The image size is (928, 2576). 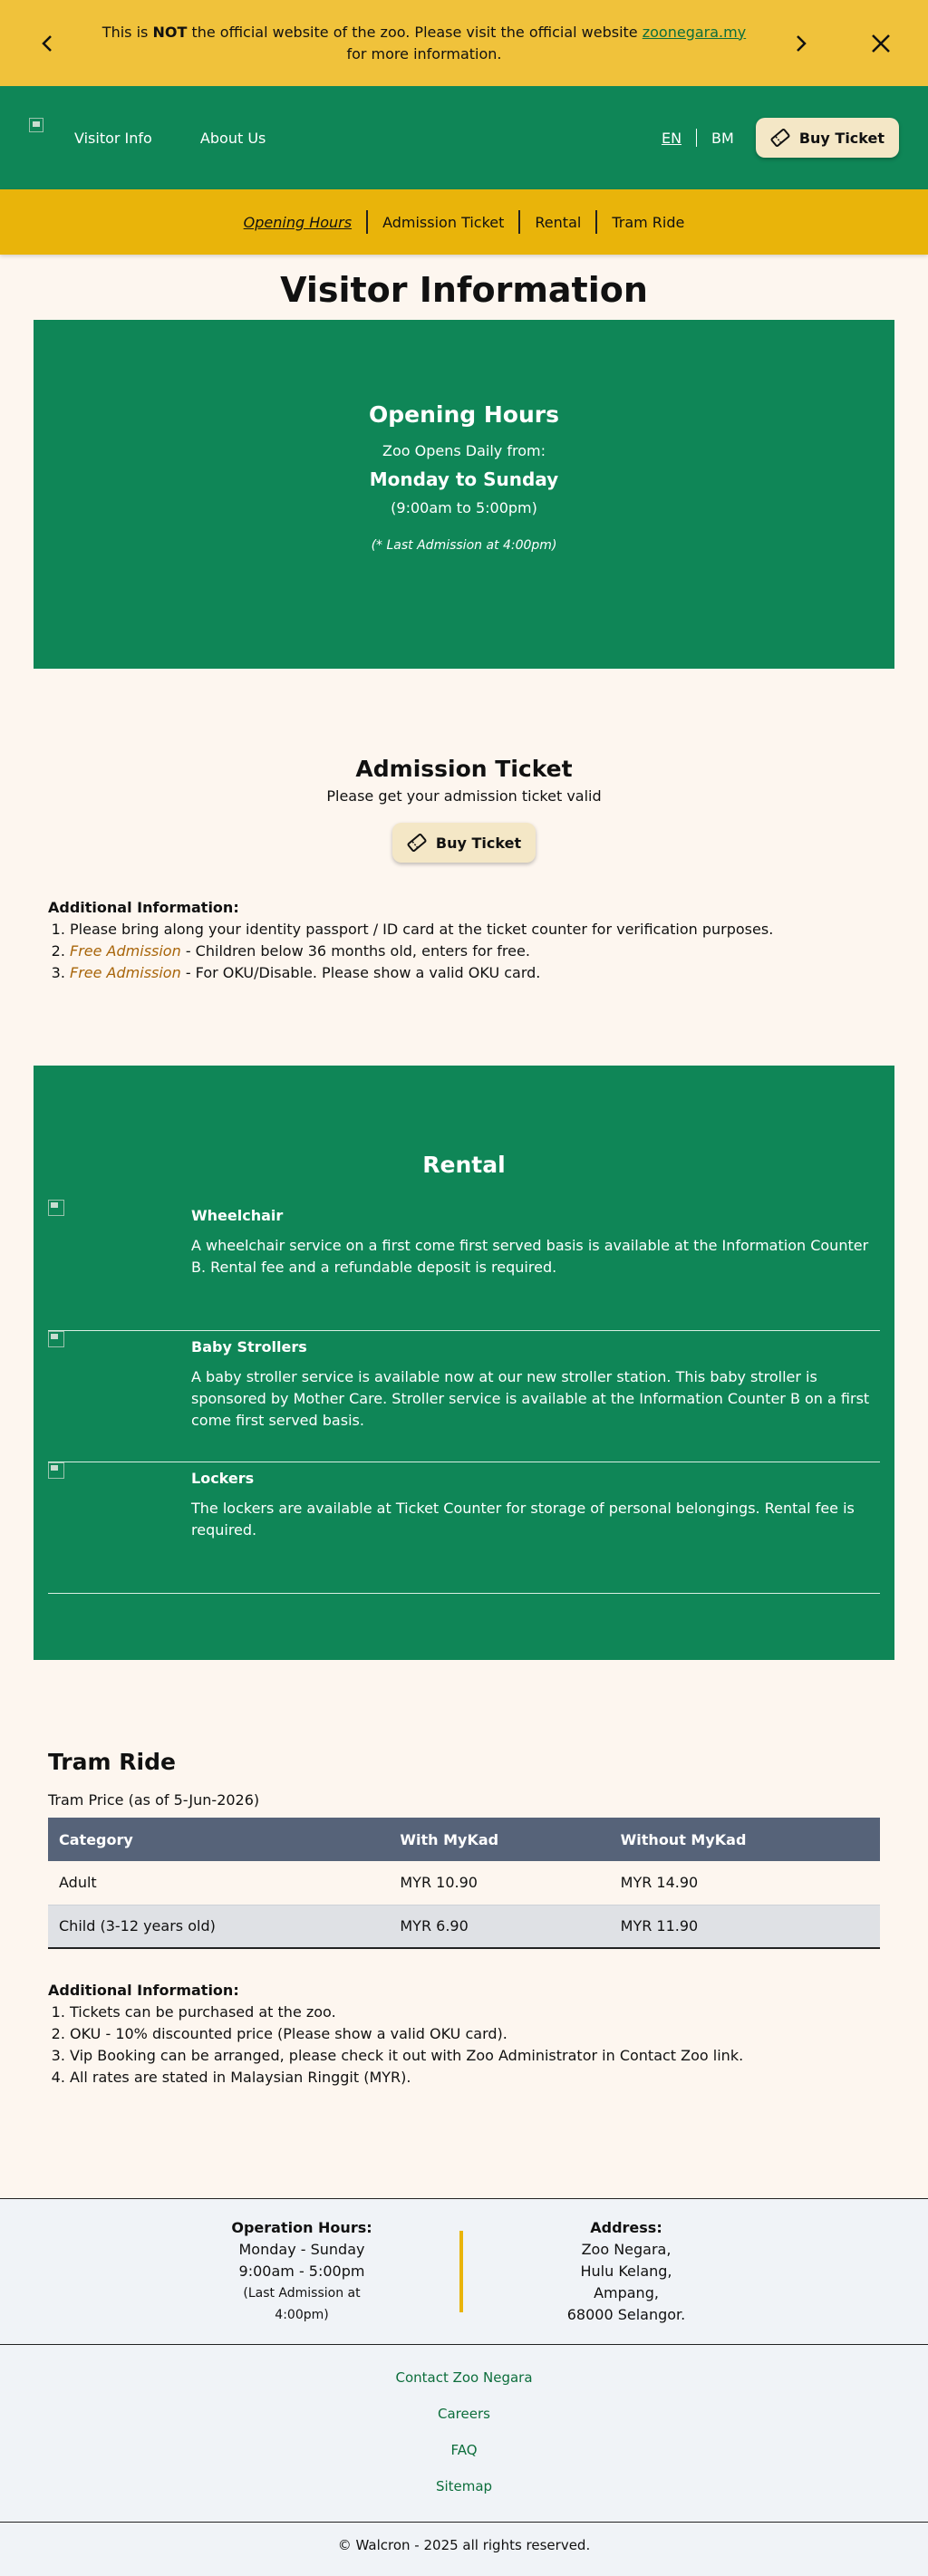 I want to click on official-site-link: zoonegara.my, so click(x=694, y=32).